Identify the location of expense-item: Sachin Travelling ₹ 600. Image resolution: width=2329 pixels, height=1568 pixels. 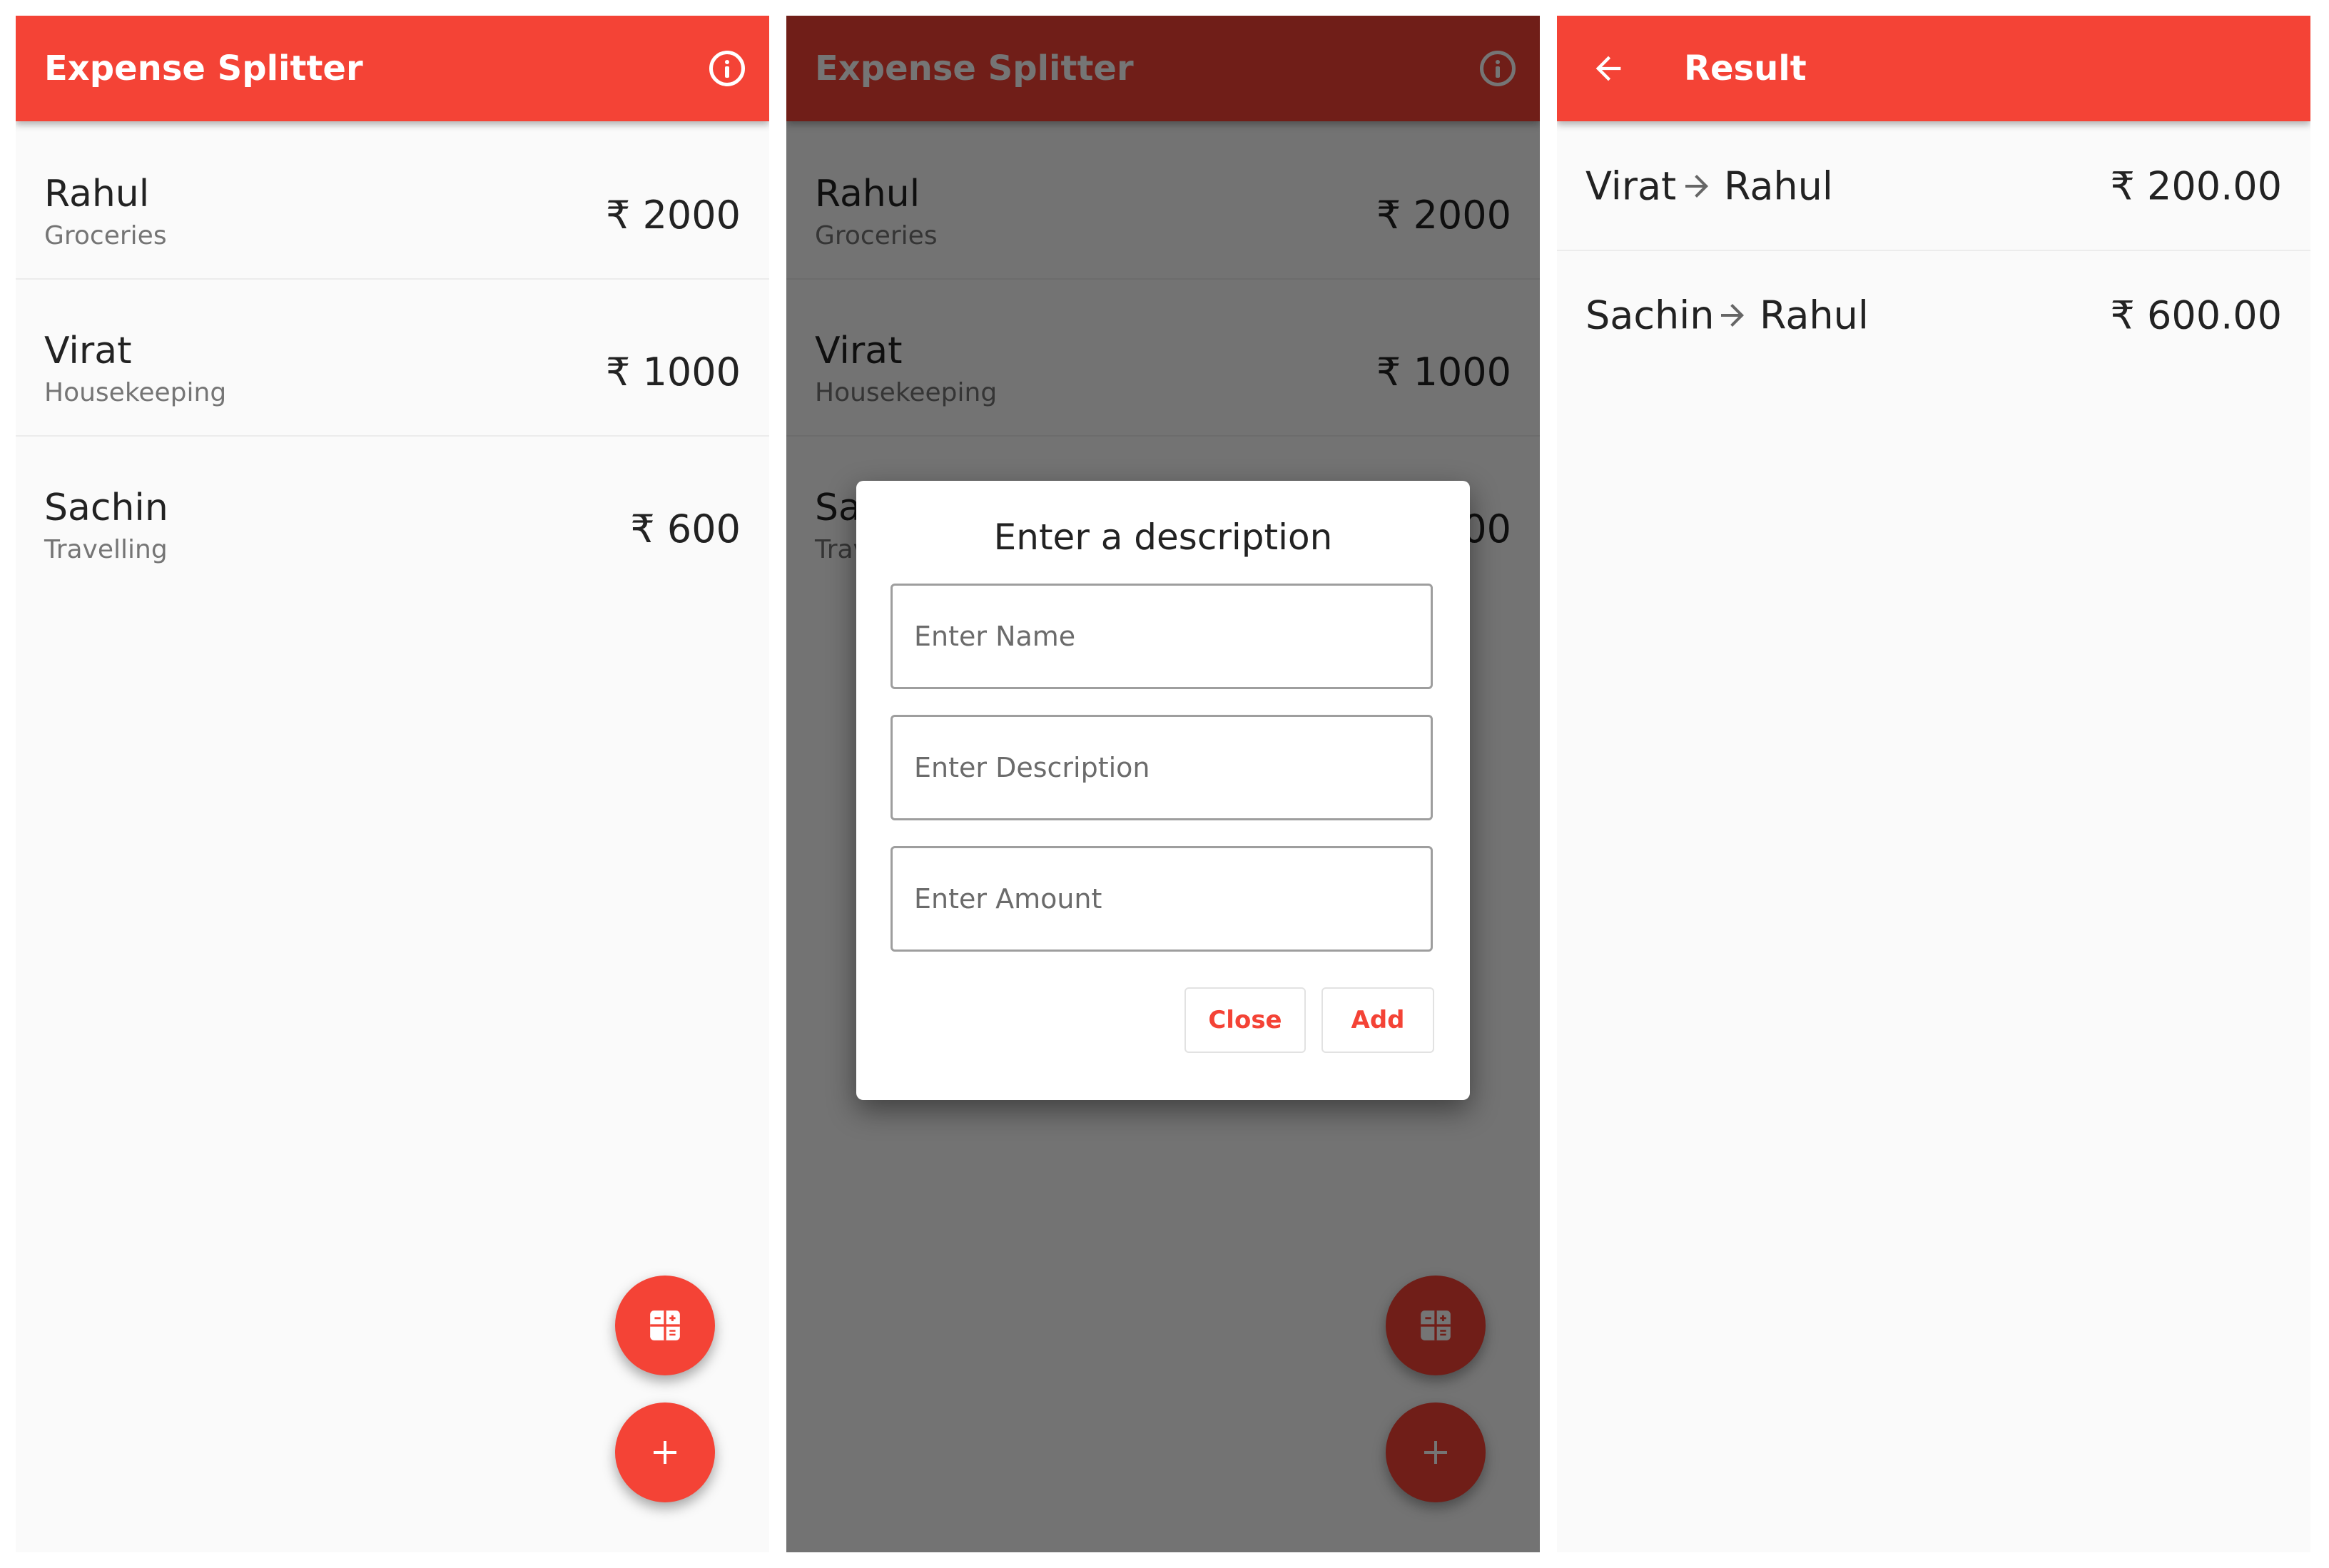
(392, 515).